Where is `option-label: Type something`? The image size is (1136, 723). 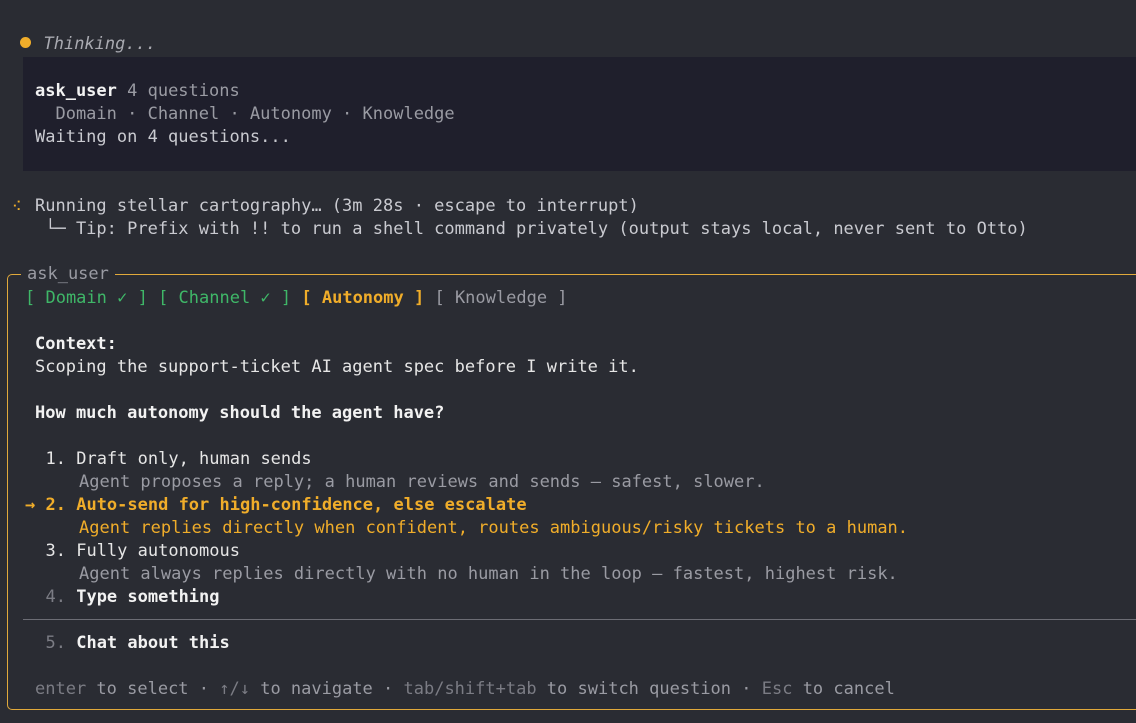 option-label: Type something is located at coordinates (148, 597).